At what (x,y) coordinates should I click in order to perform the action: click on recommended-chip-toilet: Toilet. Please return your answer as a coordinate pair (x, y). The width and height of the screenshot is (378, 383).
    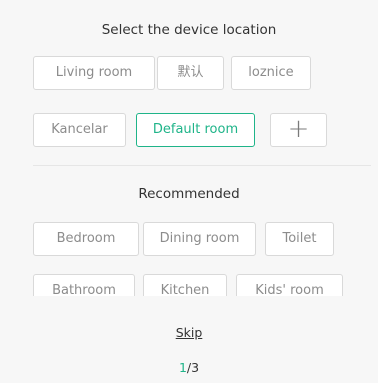
    Looking at the image, I should click on (299, 239).